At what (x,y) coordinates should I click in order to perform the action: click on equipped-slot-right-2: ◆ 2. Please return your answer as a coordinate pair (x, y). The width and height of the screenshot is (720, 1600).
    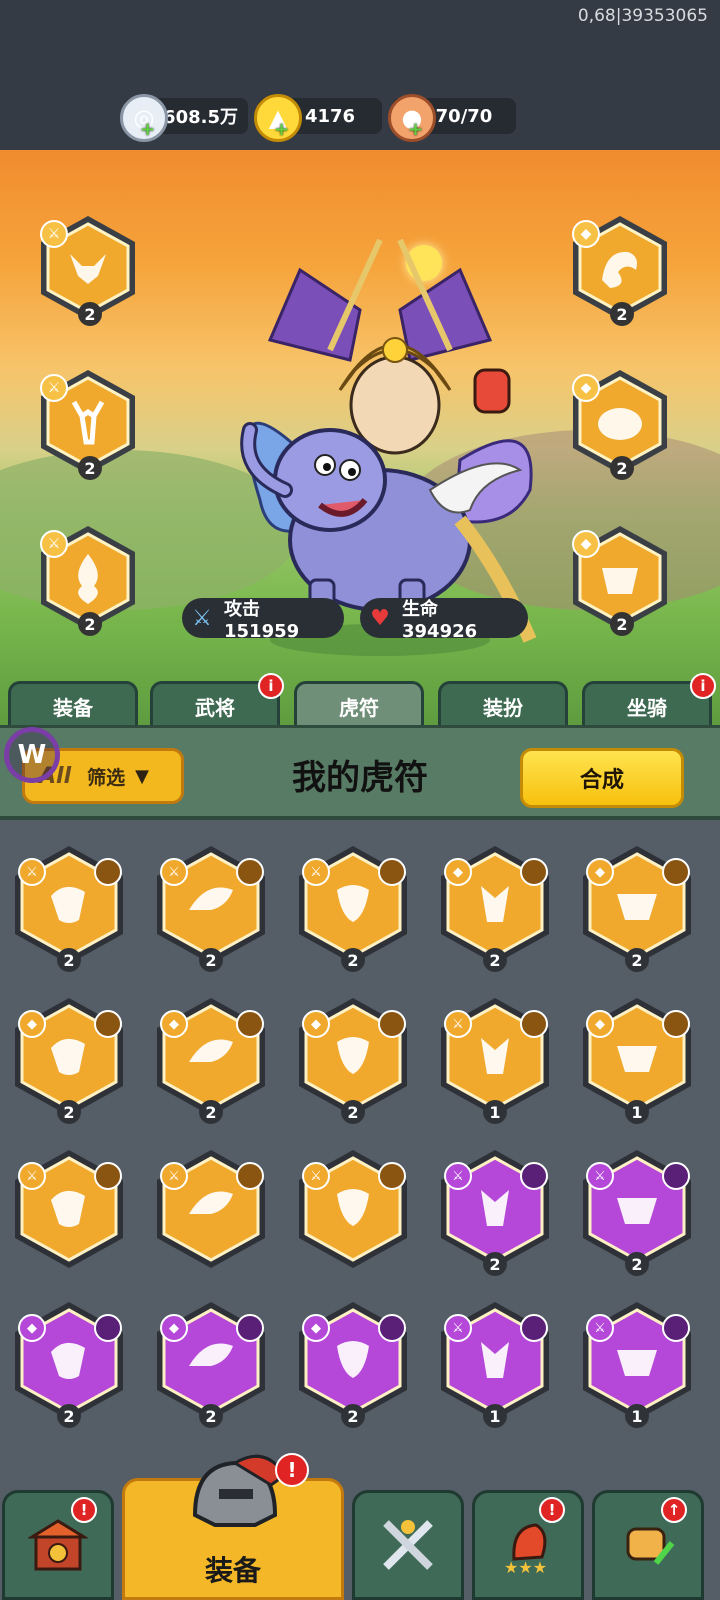
    Looking at the image, I should click on (620, 422).